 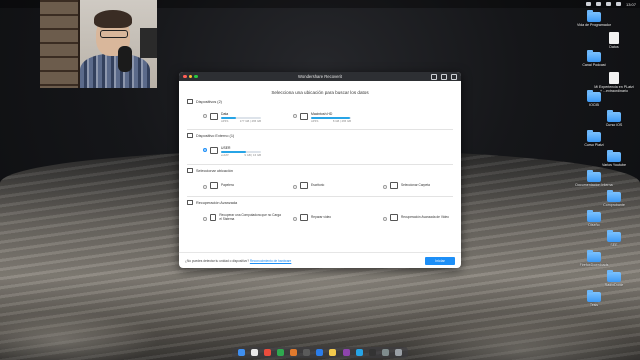 I want to click on usb-drive-icon, so click(x=190, y=135).